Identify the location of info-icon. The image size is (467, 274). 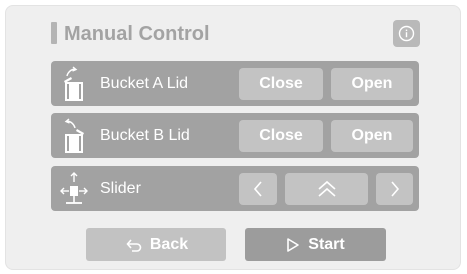
(406, 33).